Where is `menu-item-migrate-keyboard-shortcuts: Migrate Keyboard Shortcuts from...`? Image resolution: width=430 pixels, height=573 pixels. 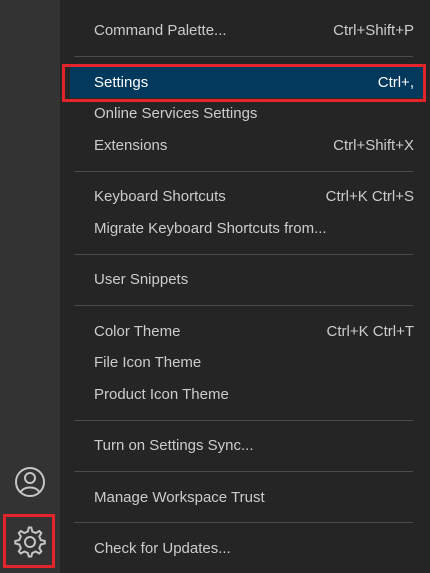 menu-item-migrate-keyboard-shortcuts: Migrate Keyboard Shortcuts from... is located at coordinates (247, 228).